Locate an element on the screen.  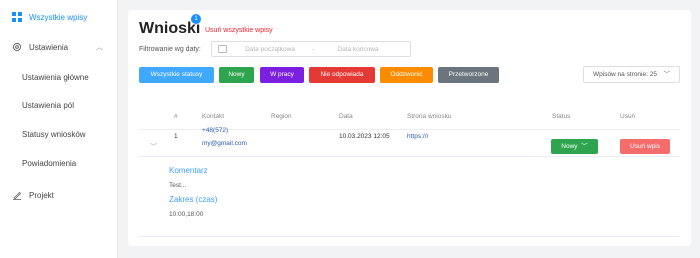
pencil-icon is located at coordinates (17, 195).